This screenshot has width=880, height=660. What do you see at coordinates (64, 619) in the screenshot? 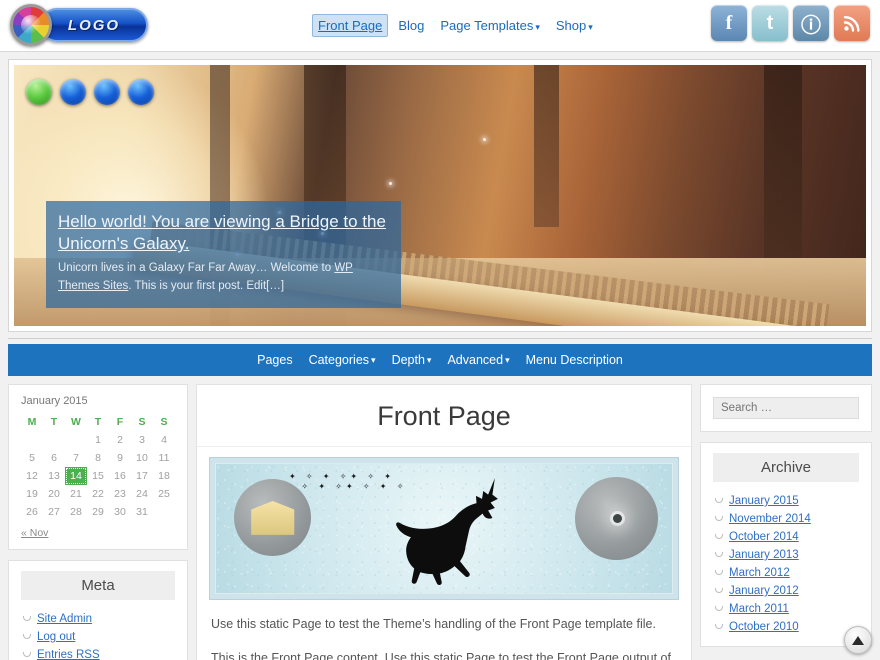
I see `meta-link-site-admin: Site Admin` at bounding box center [64, 619].